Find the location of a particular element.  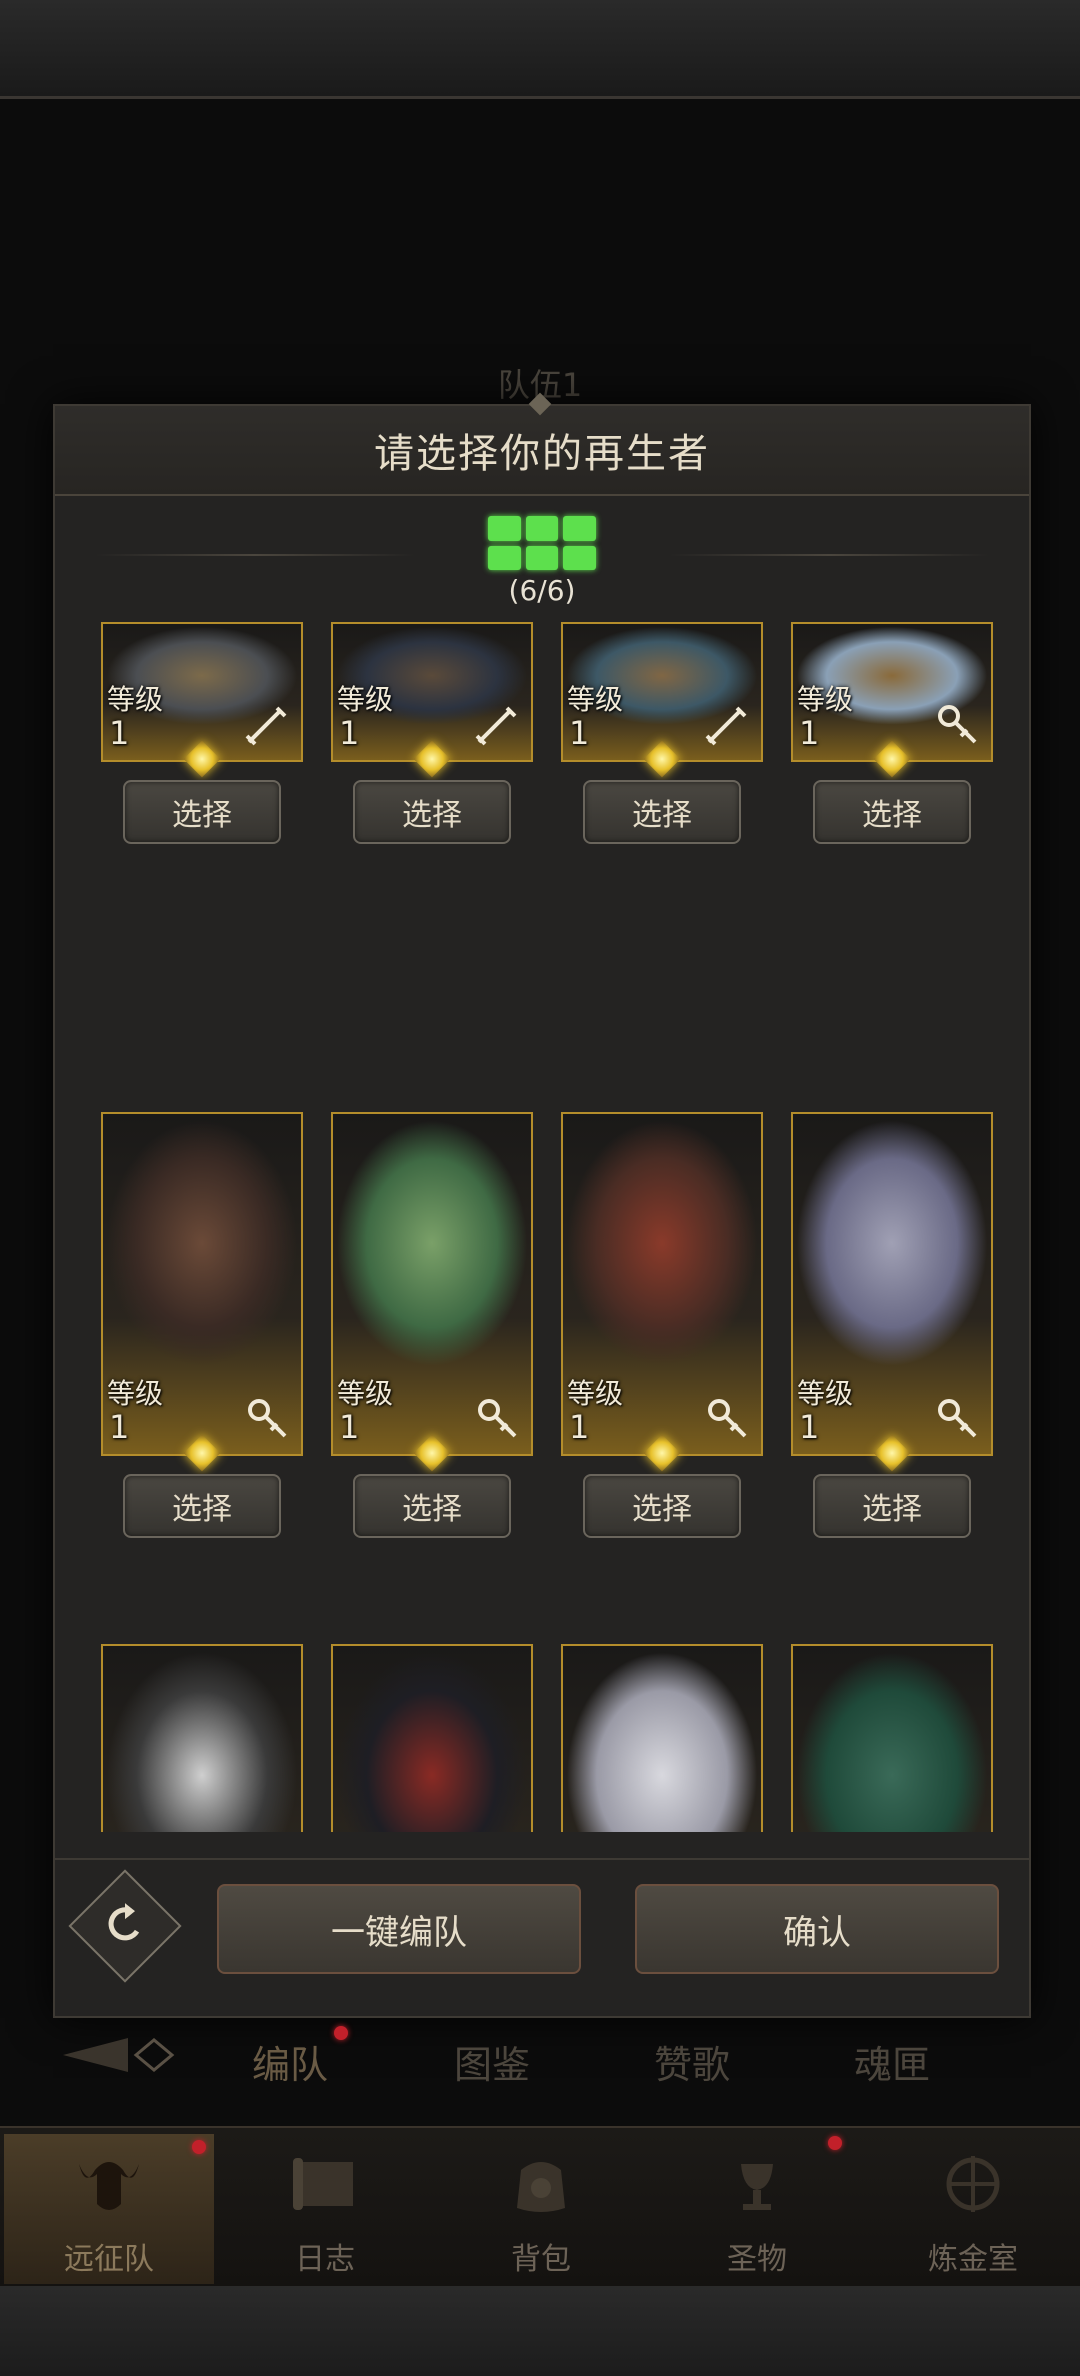

scroll-icon is located at coordinates (323, 2184).